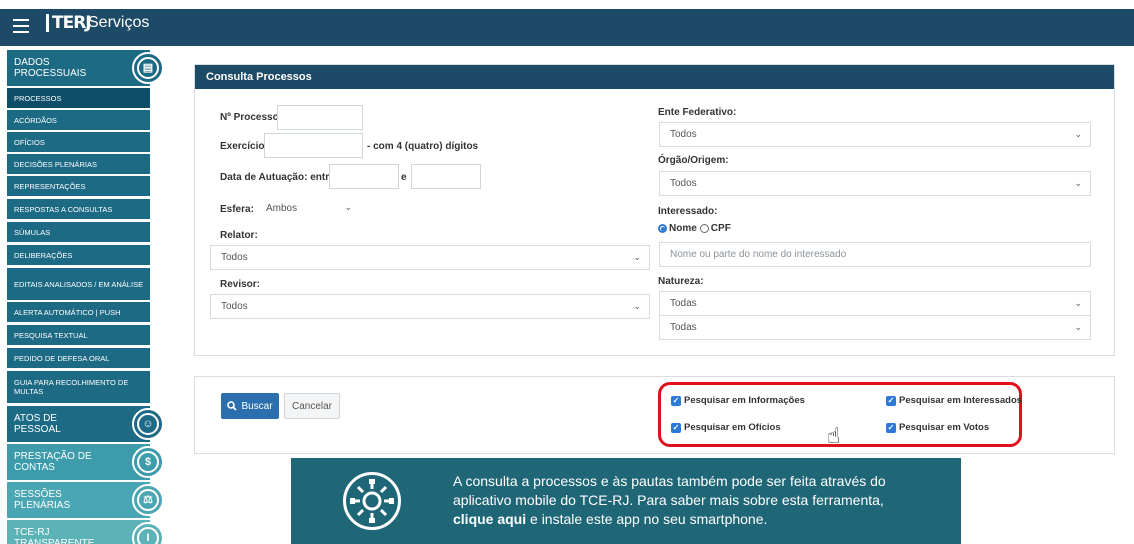  I want to click on sidebar-category-tce-transparente: TCE-RJ TRANSPARENTE i, so click(85, 532).